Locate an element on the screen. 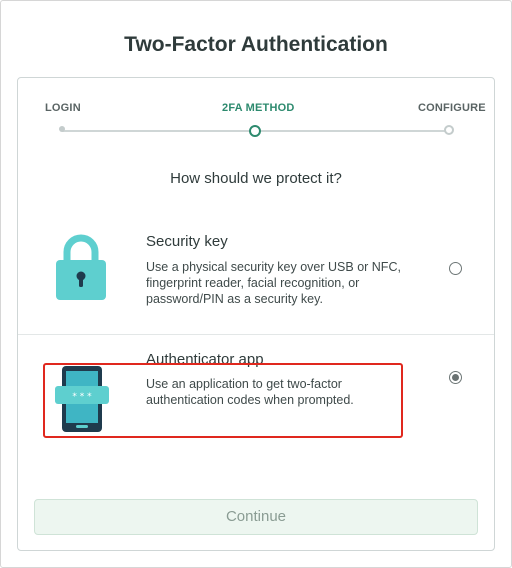  step-configure-label: CONFIGURE is located at coordinates (452, 108).